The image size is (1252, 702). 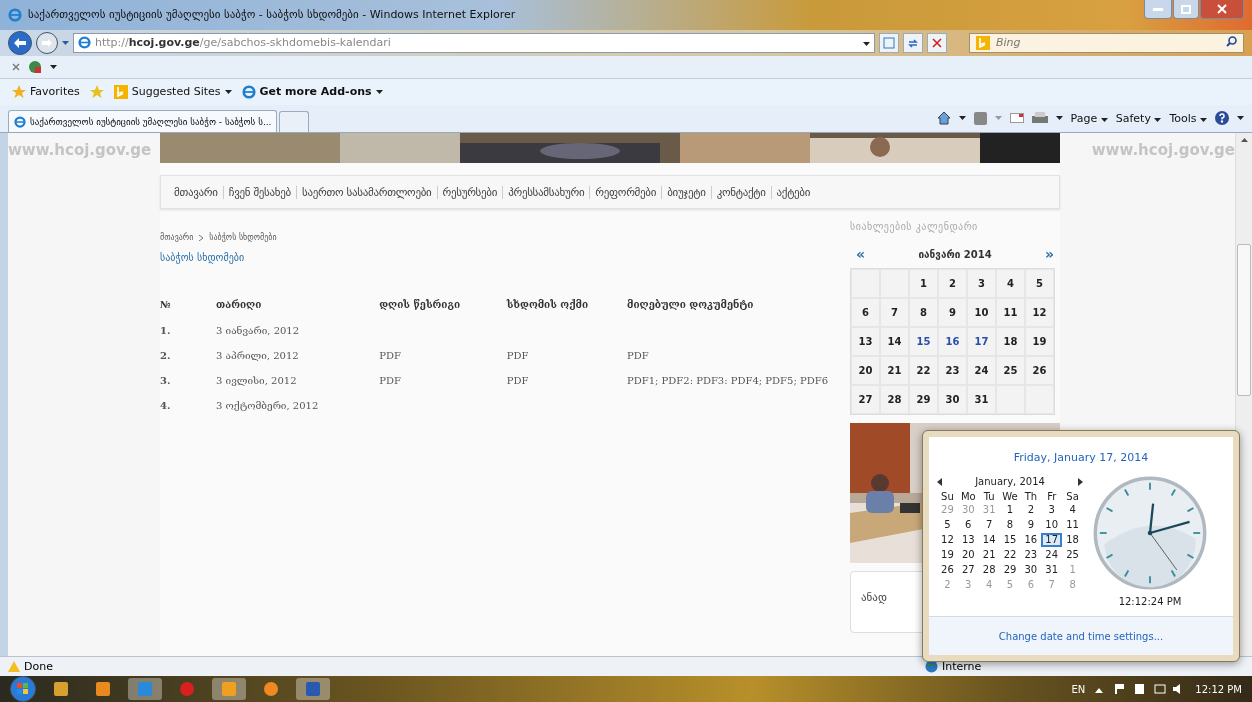 I want to click on command-menu: Safety, so click(x=1138, y=118).